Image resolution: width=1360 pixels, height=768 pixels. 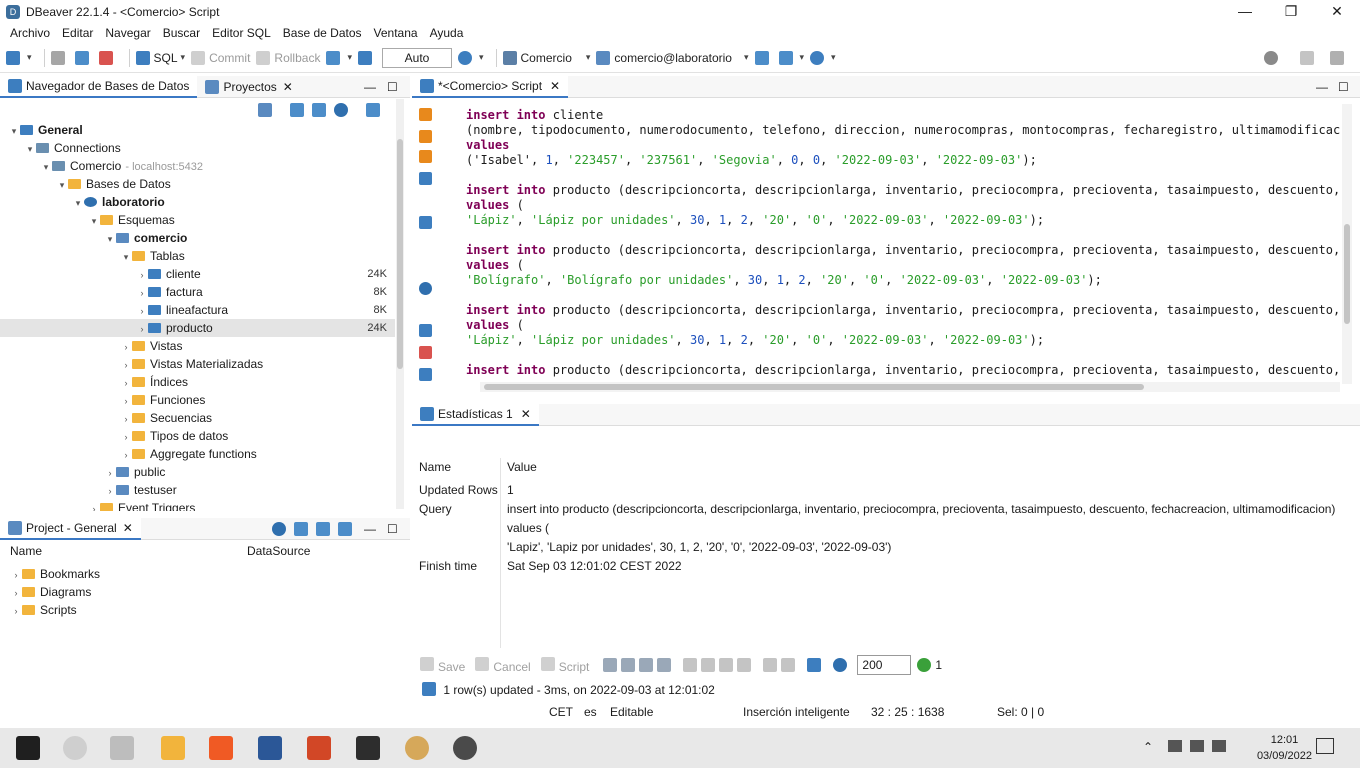 I want to click on file-explorer-icon, so click(x=173, y=748).